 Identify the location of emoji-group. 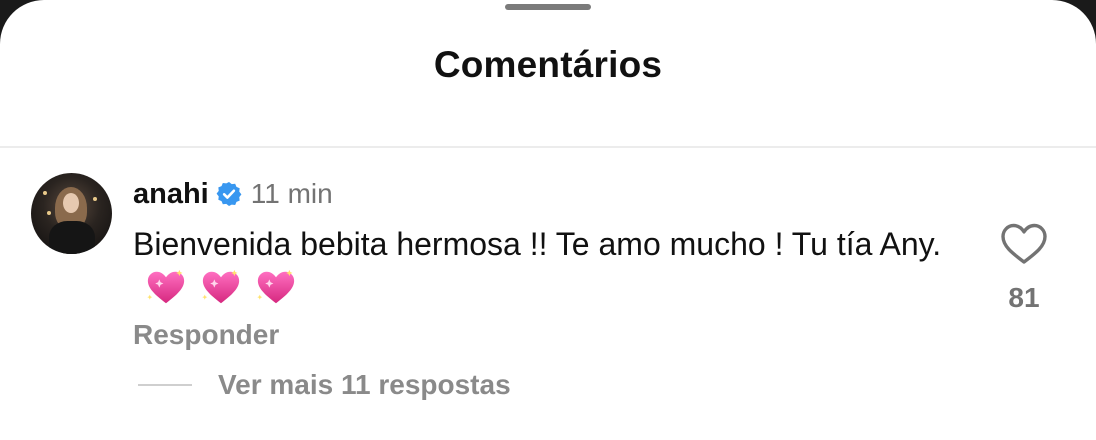
(221, 287).